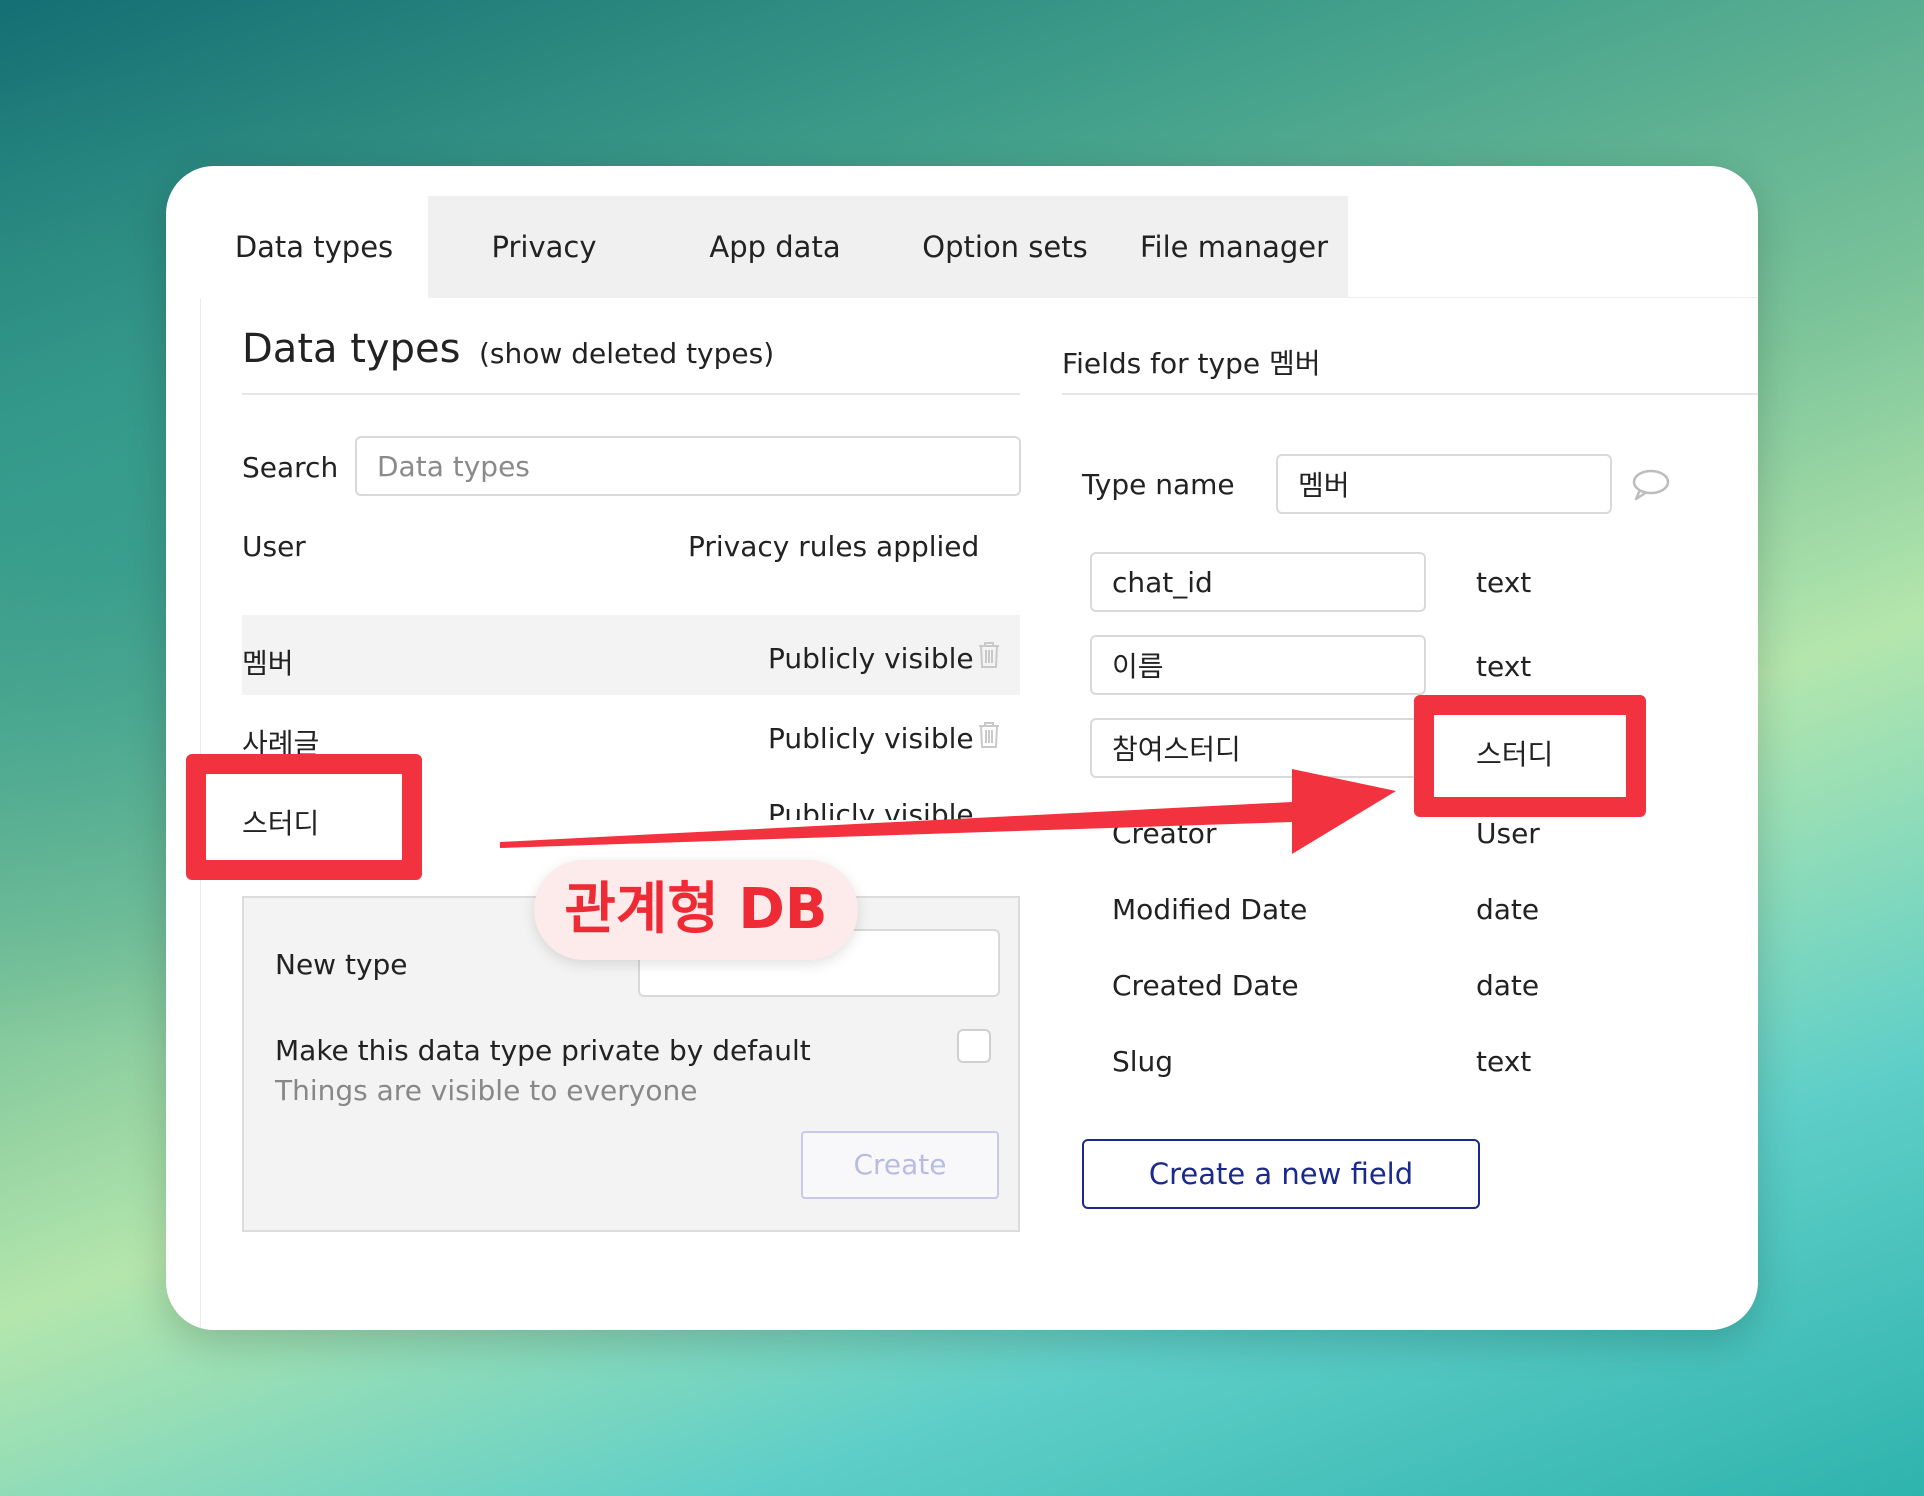 The width and height of the screenshot is (1924, 1496). What do you see at coordinates (341, 964) in the screenshot?
I see `new-type-label: New type` at bounding box center [341, 964].